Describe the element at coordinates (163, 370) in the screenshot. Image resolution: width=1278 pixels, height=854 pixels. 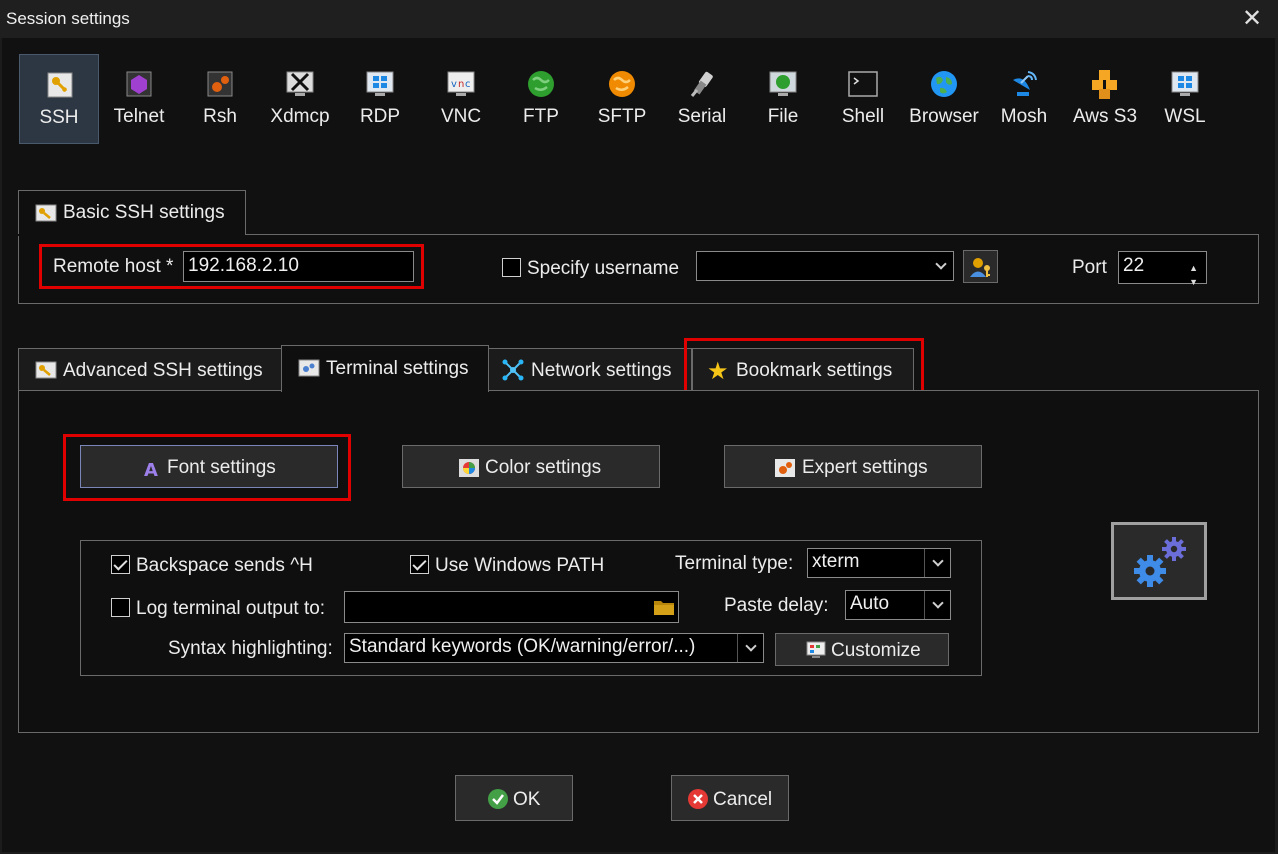
I see `tab-label: Advanced SSH settings` at that location.